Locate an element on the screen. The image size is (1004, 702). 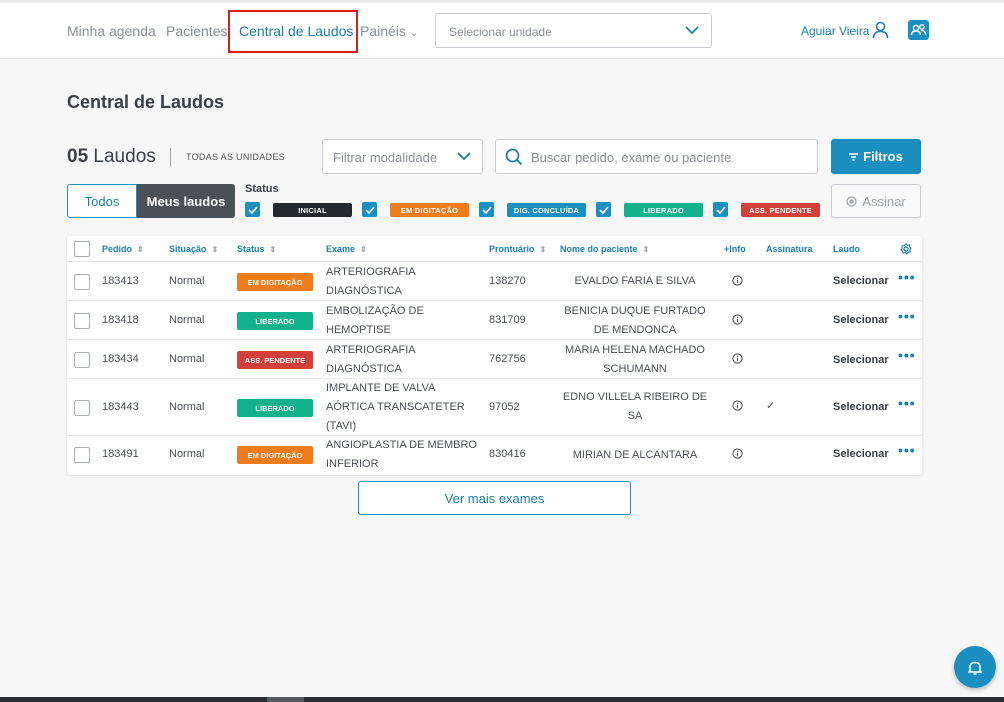
search-input is located at coordinates (668, 157).